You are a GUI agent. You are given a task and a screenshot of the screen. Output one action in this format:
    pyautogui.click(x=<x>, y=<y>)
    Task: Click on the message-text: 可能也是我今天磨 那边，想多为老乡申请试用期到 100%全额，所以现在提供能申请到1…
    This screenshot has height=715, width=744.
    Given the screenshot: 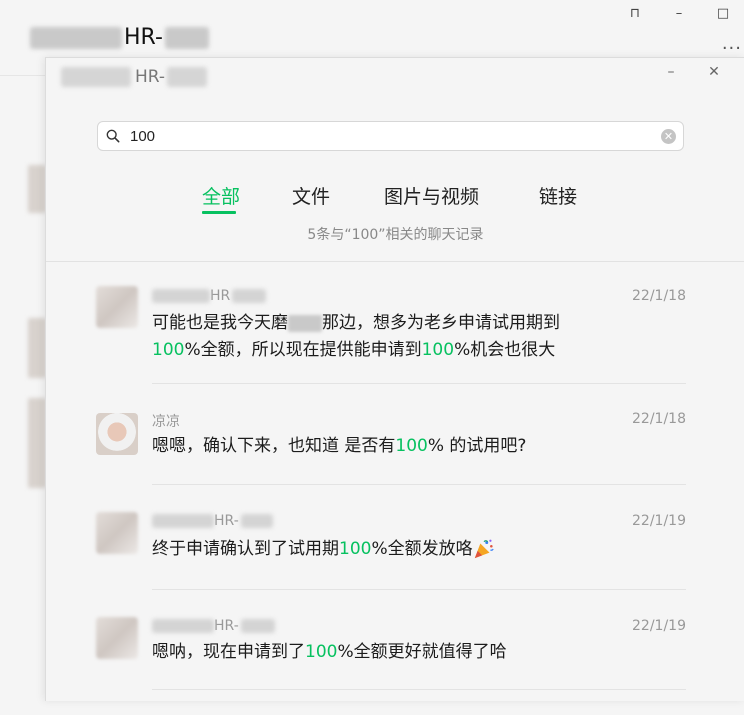 What is the action you would take?
    pyautogui.click(x=372, y=337)
    